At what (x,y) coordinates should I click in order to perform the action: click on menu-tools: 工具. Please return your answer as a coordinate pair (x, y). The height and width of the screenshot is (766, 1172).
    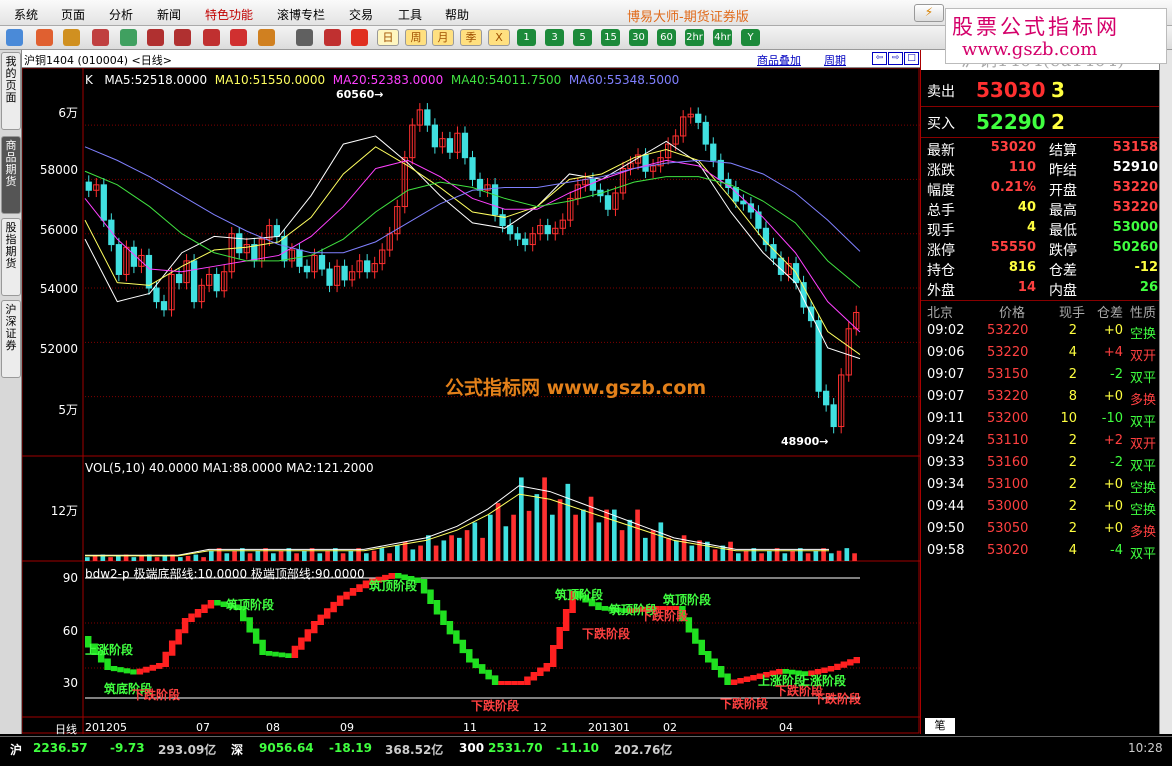
    Looking at the image, I should click on (410, 14).